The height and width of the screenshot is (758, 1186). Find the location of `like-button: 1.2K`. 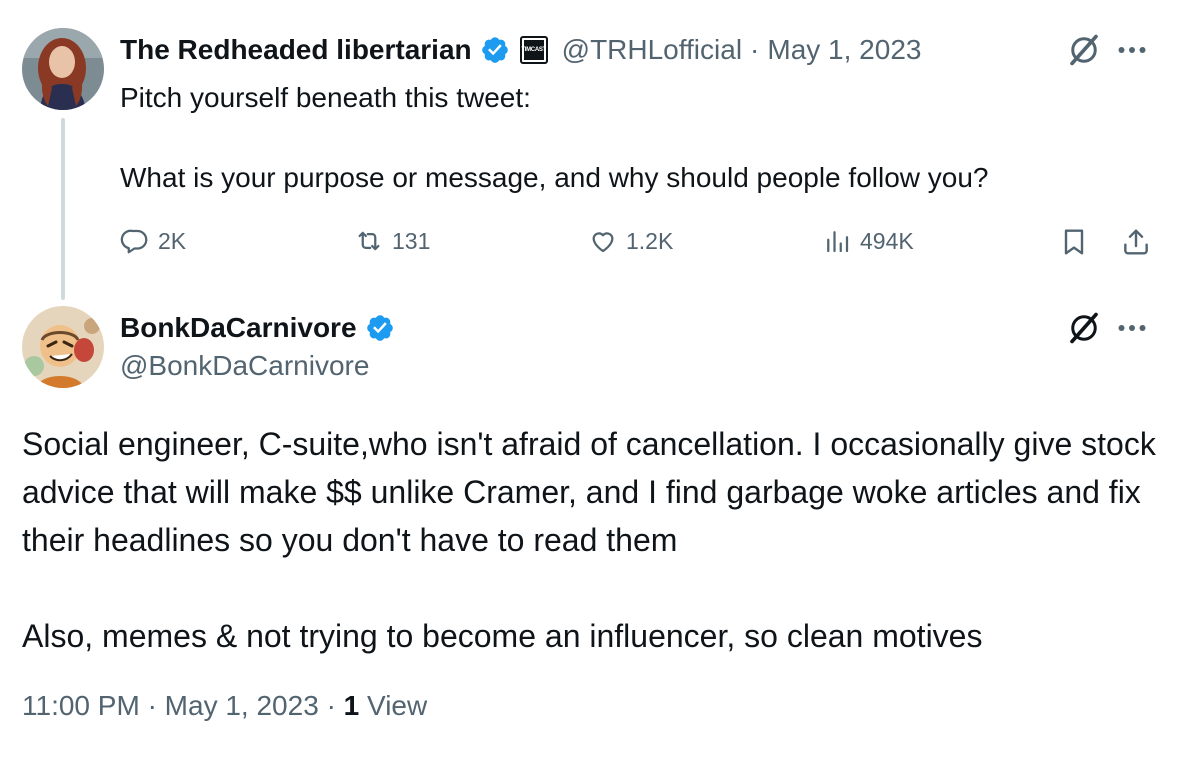

like-button: 1.2K is located at coordinates (630, 241).